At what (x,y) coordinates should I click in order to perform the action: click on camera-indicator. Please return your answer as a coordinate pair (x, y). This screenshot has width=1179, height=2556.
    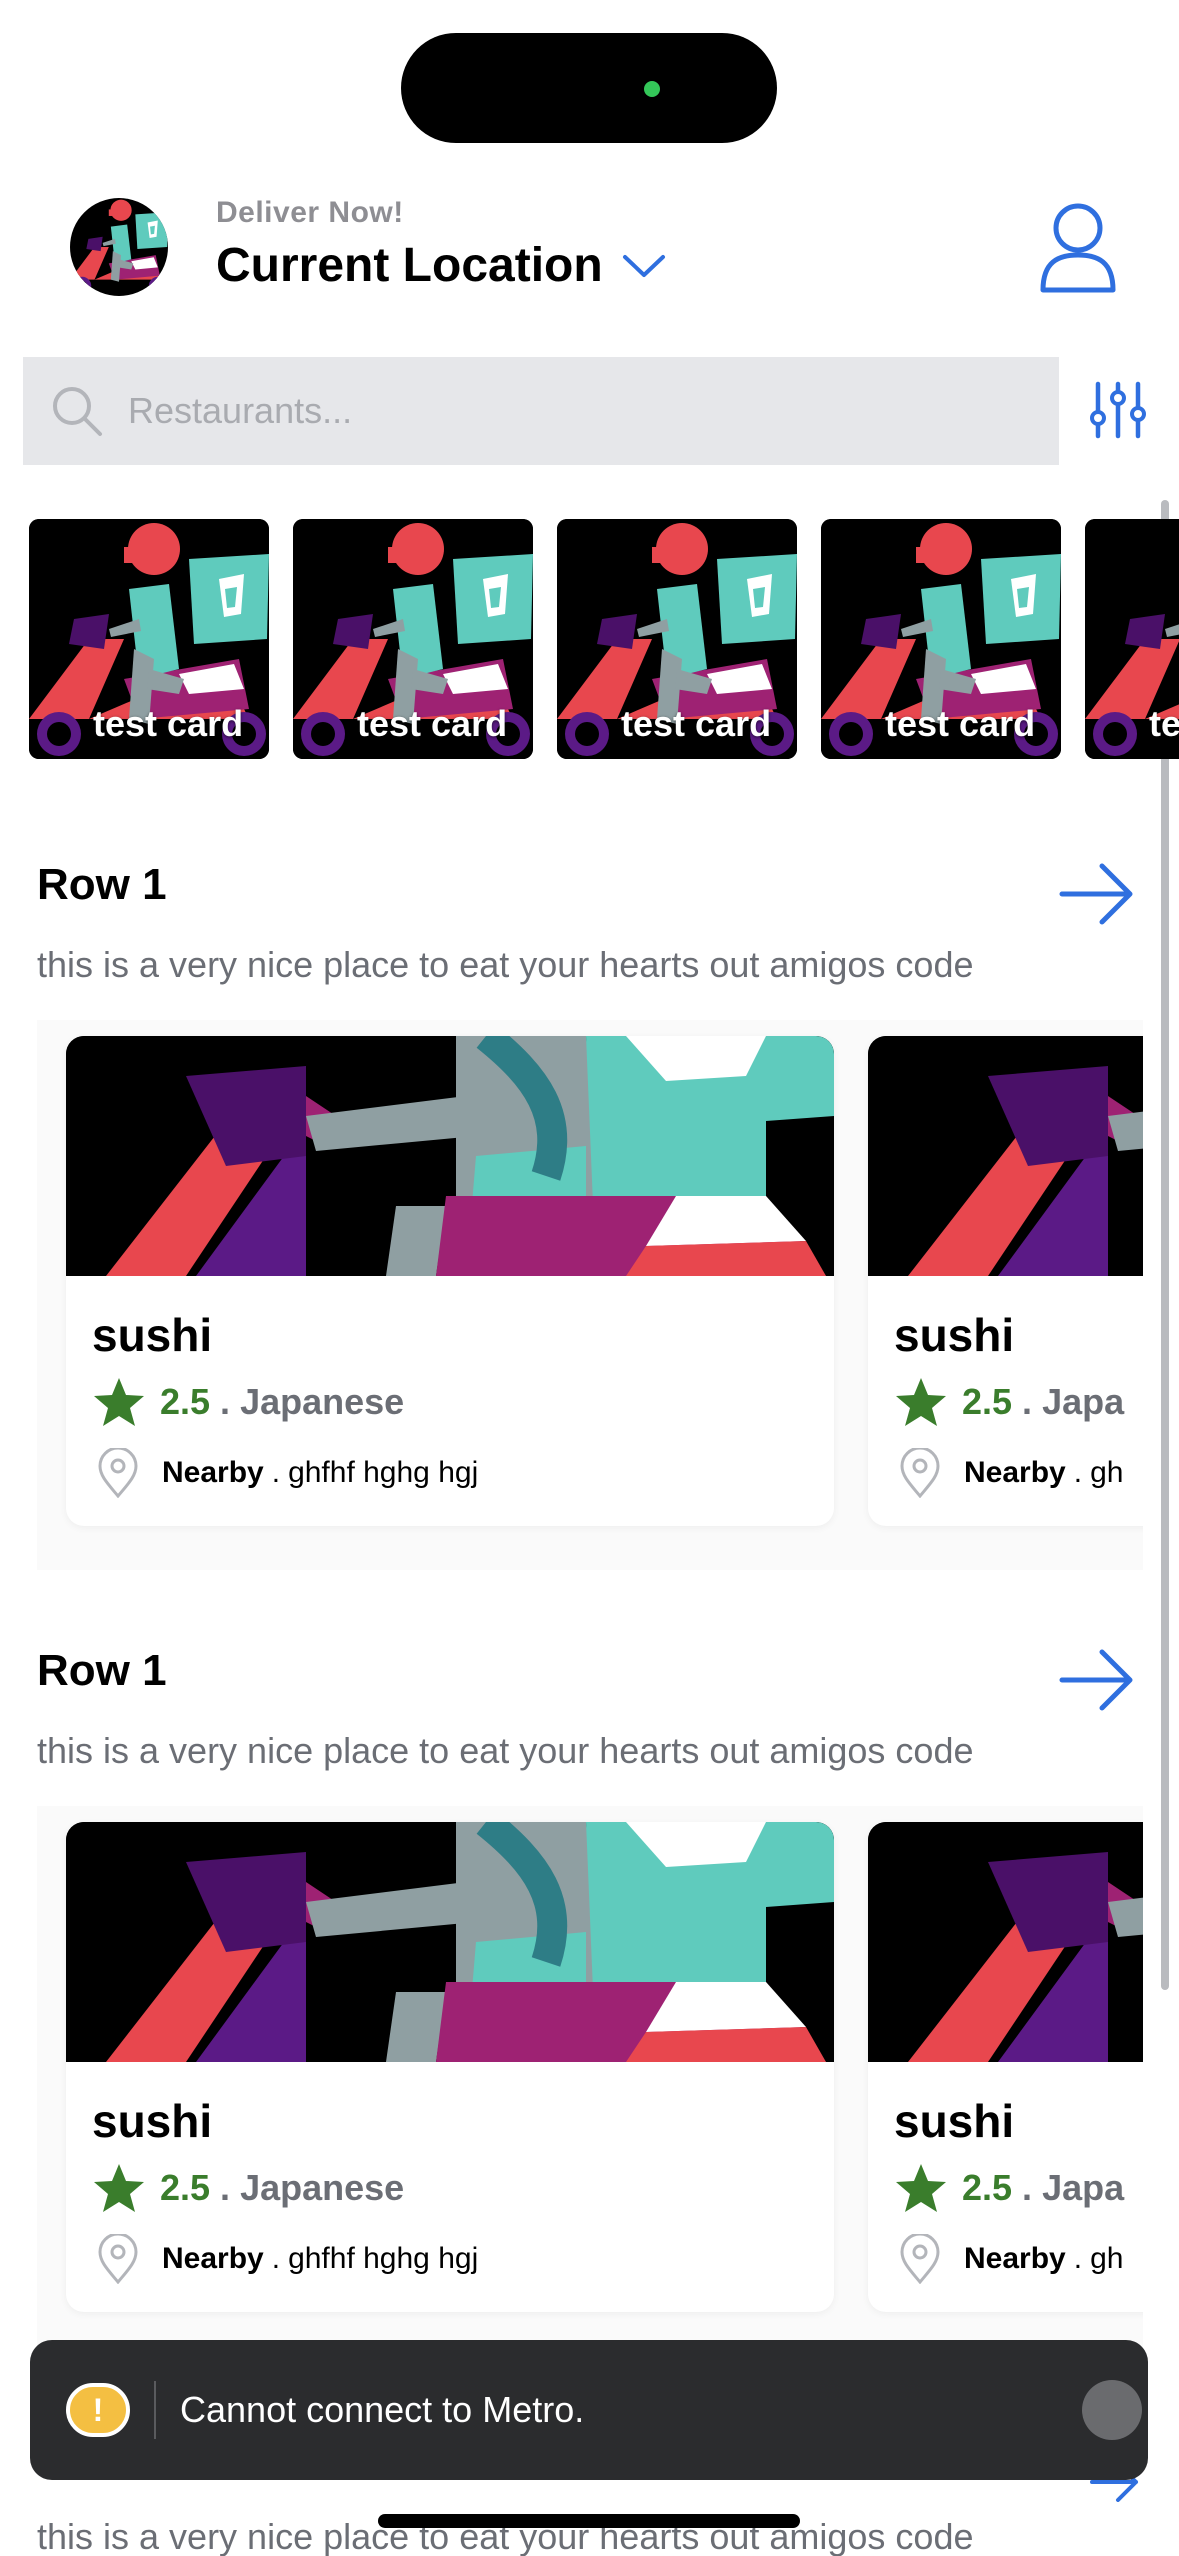
    Looking at the image, I should click on (652, 89).